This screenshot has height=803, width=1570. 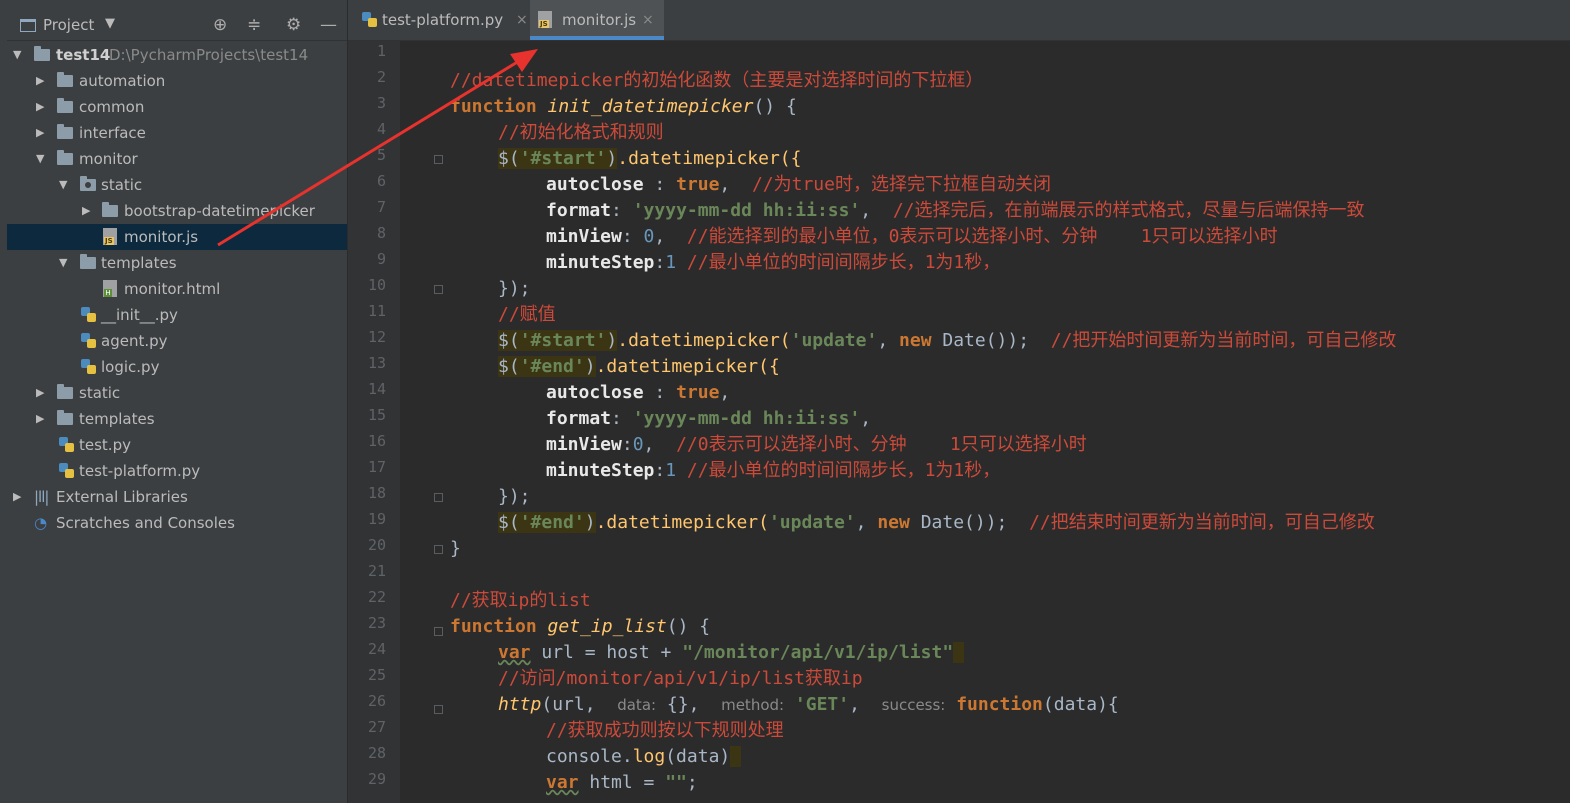 What do you see at coordinates (704, 340) in the screenshot?
I see `method-name: .datetimepicker(` at bounding box center [704, 340].